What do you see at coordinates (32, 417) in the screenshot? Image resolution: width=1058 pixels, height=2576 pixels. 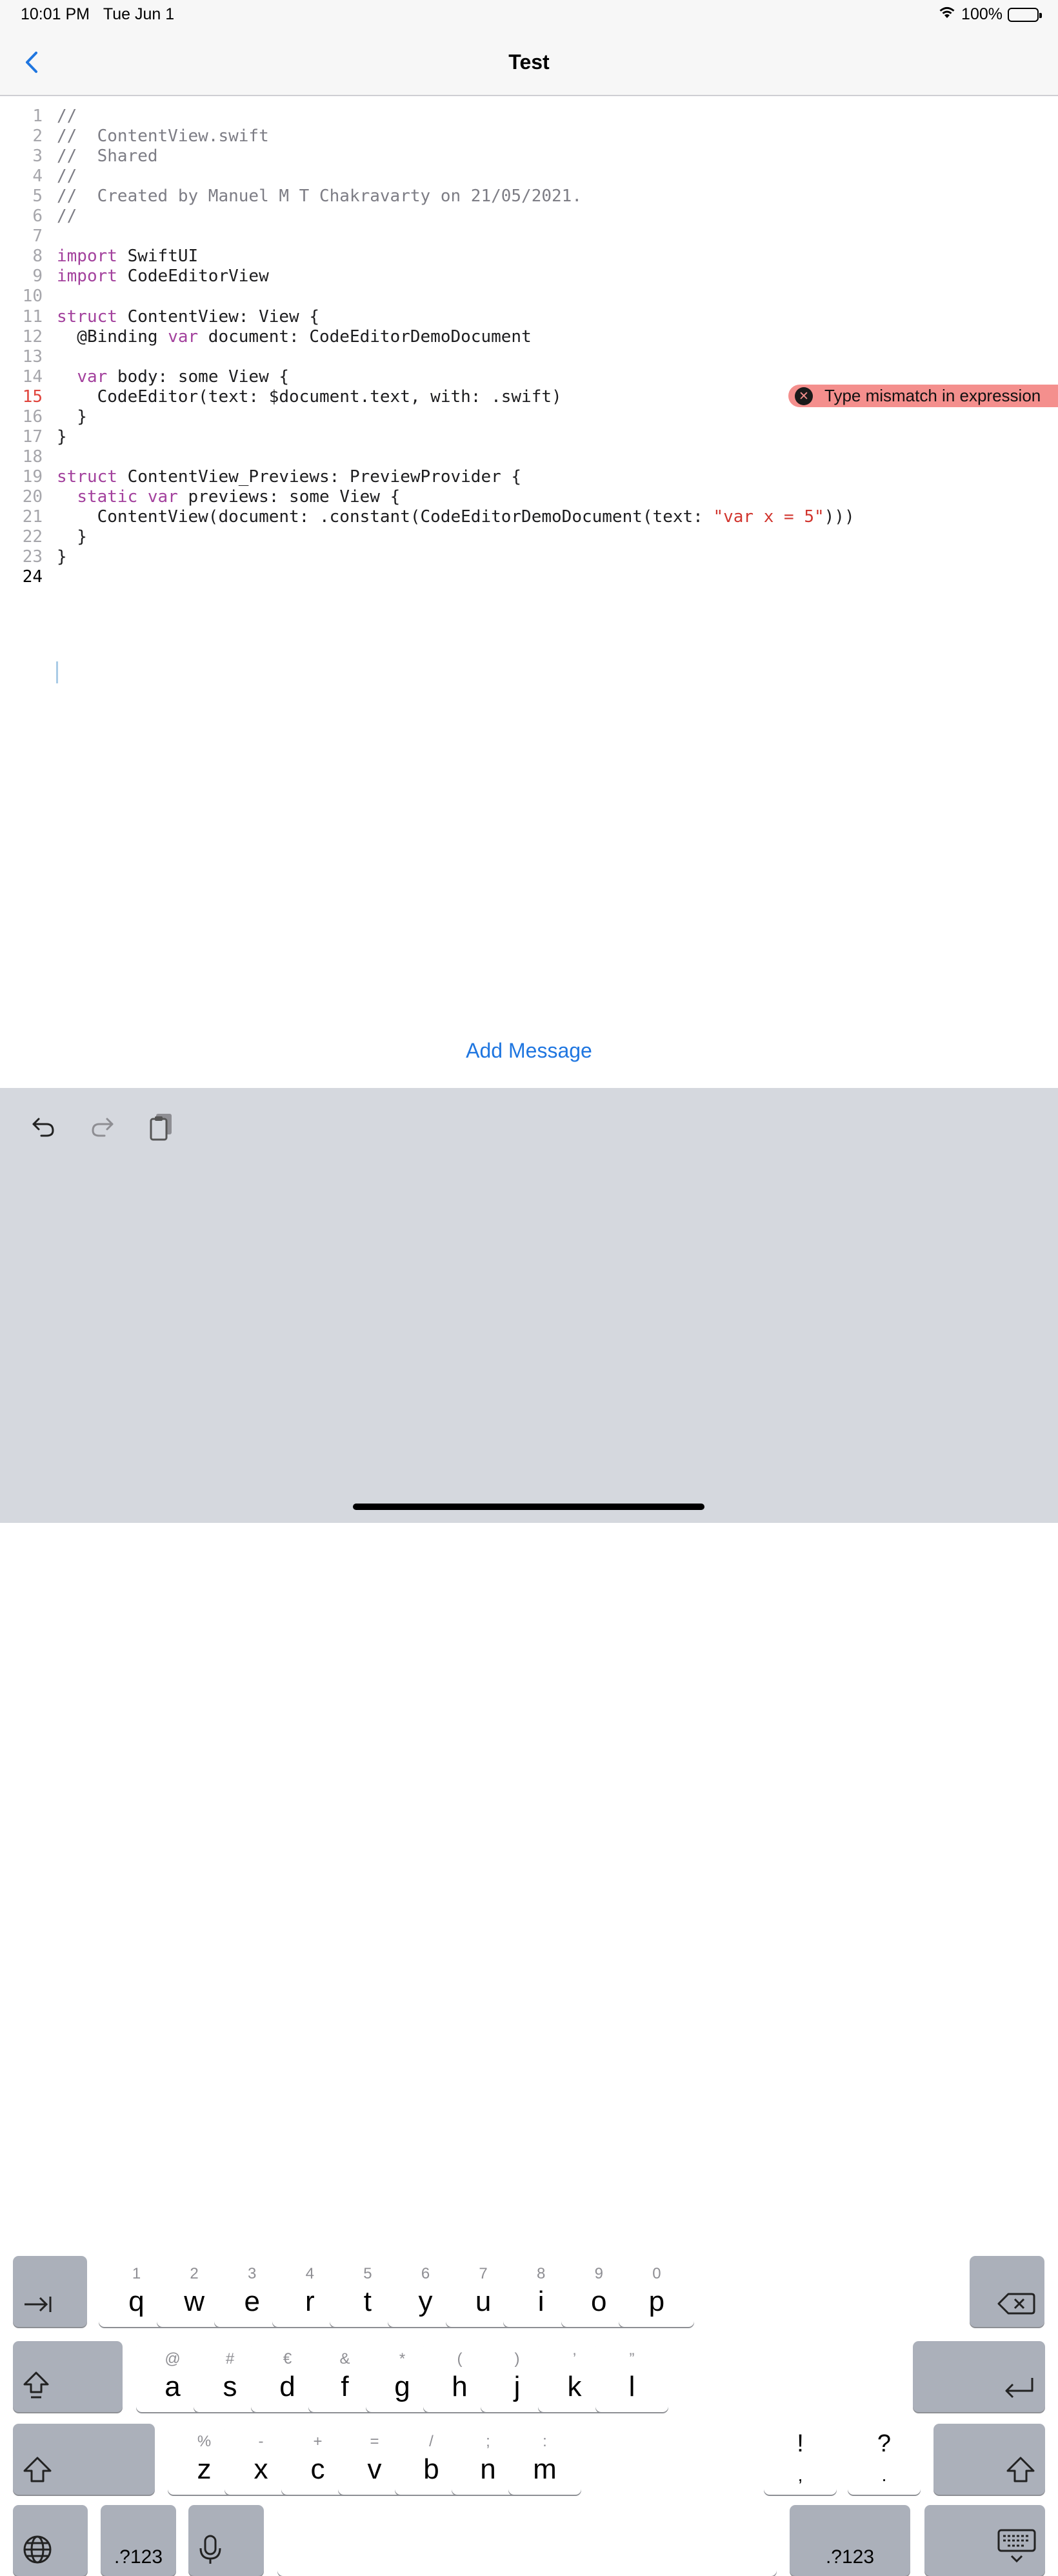 I see `line-number: 16` at bounding box center [32, 417].